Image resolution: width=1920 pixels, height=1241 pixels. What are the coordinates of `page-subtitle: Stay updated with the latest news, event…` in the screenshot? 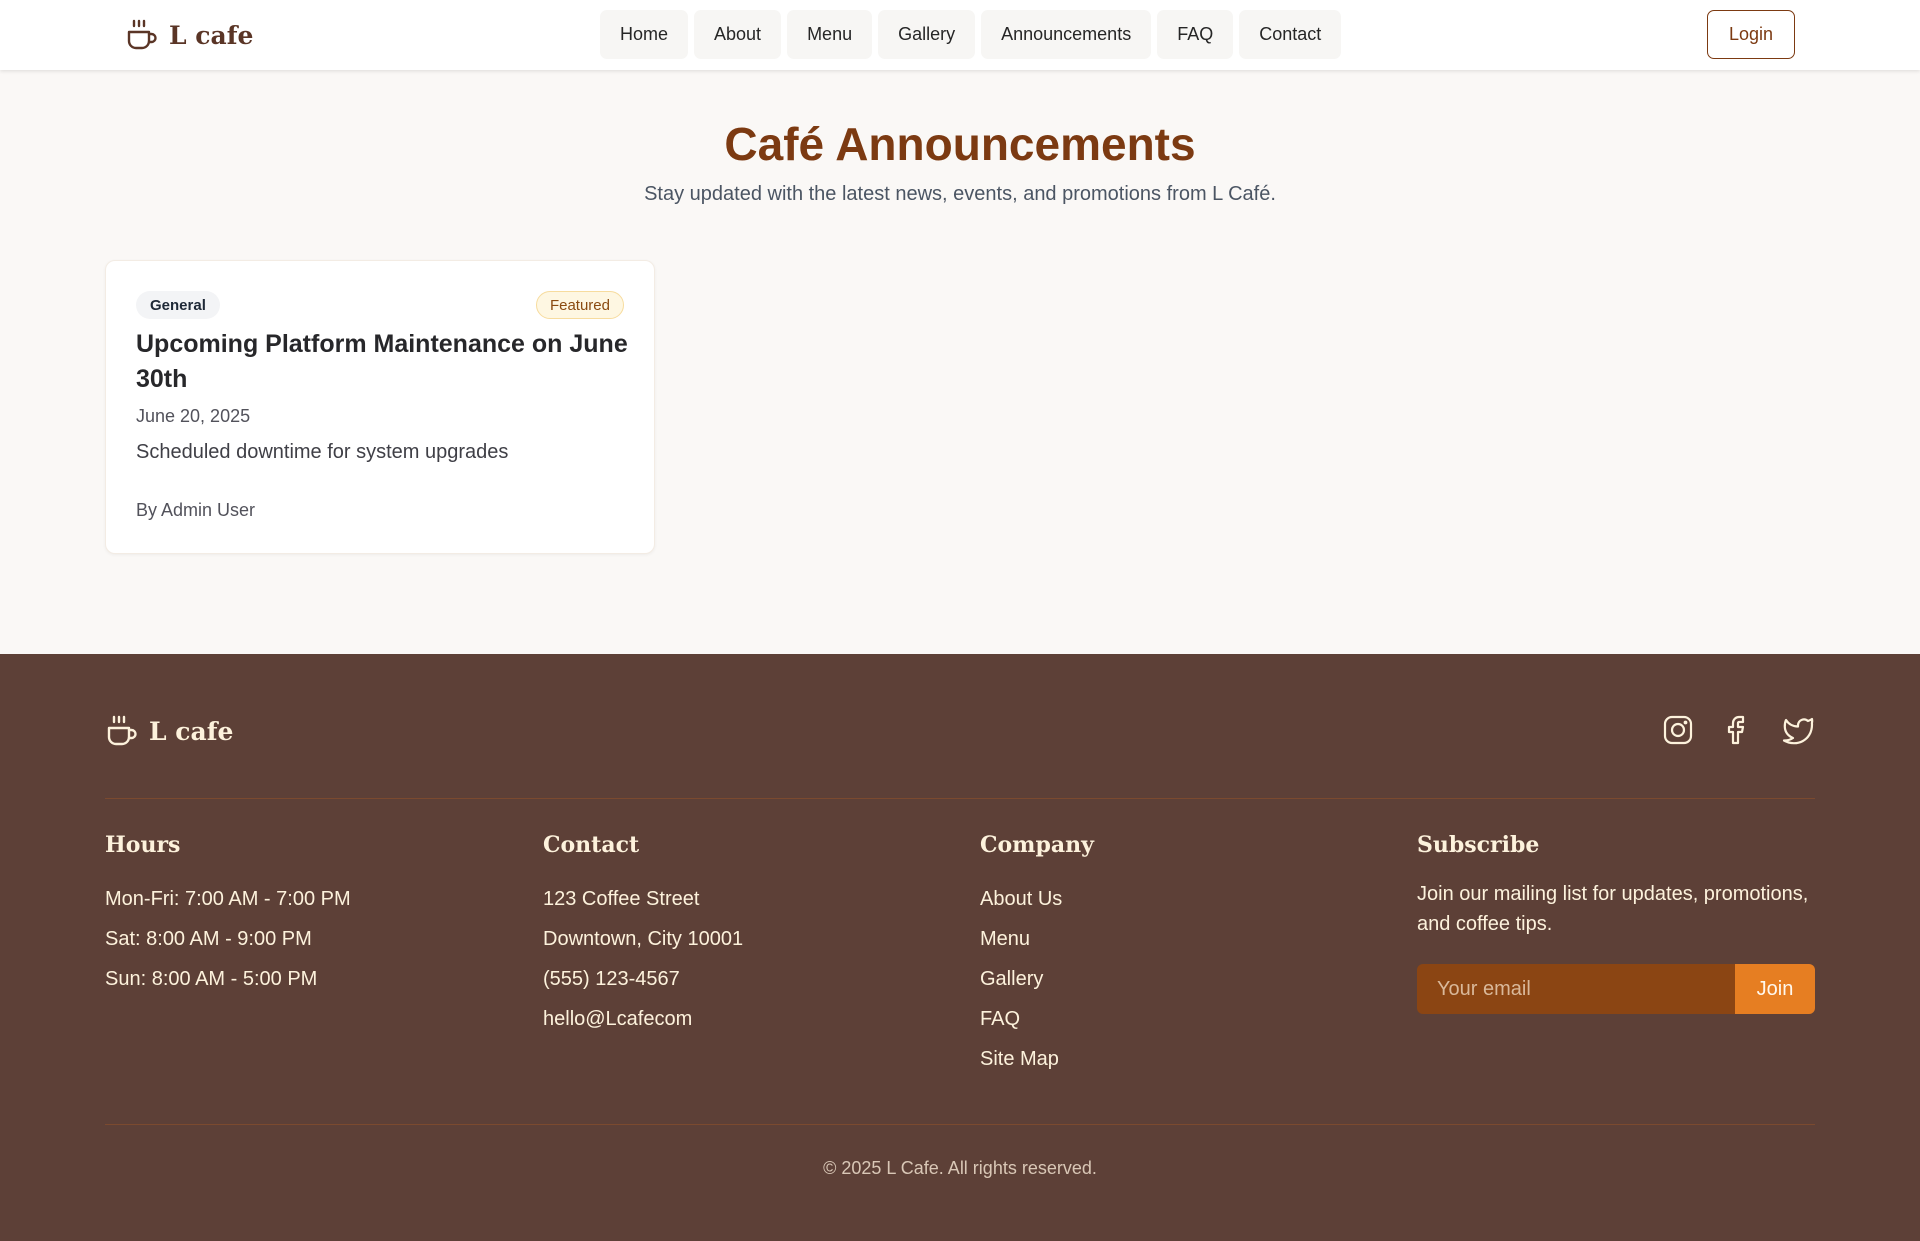 It's located at (960, 194).